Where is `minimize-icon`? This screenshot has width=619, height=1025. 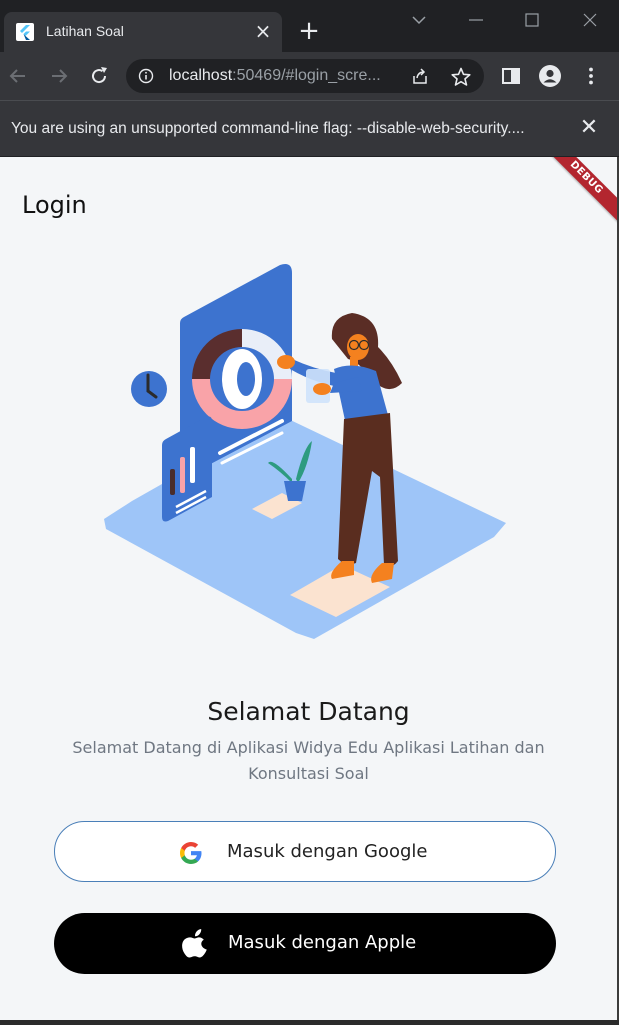 minimize-icon is located at coordinates (476, 20).